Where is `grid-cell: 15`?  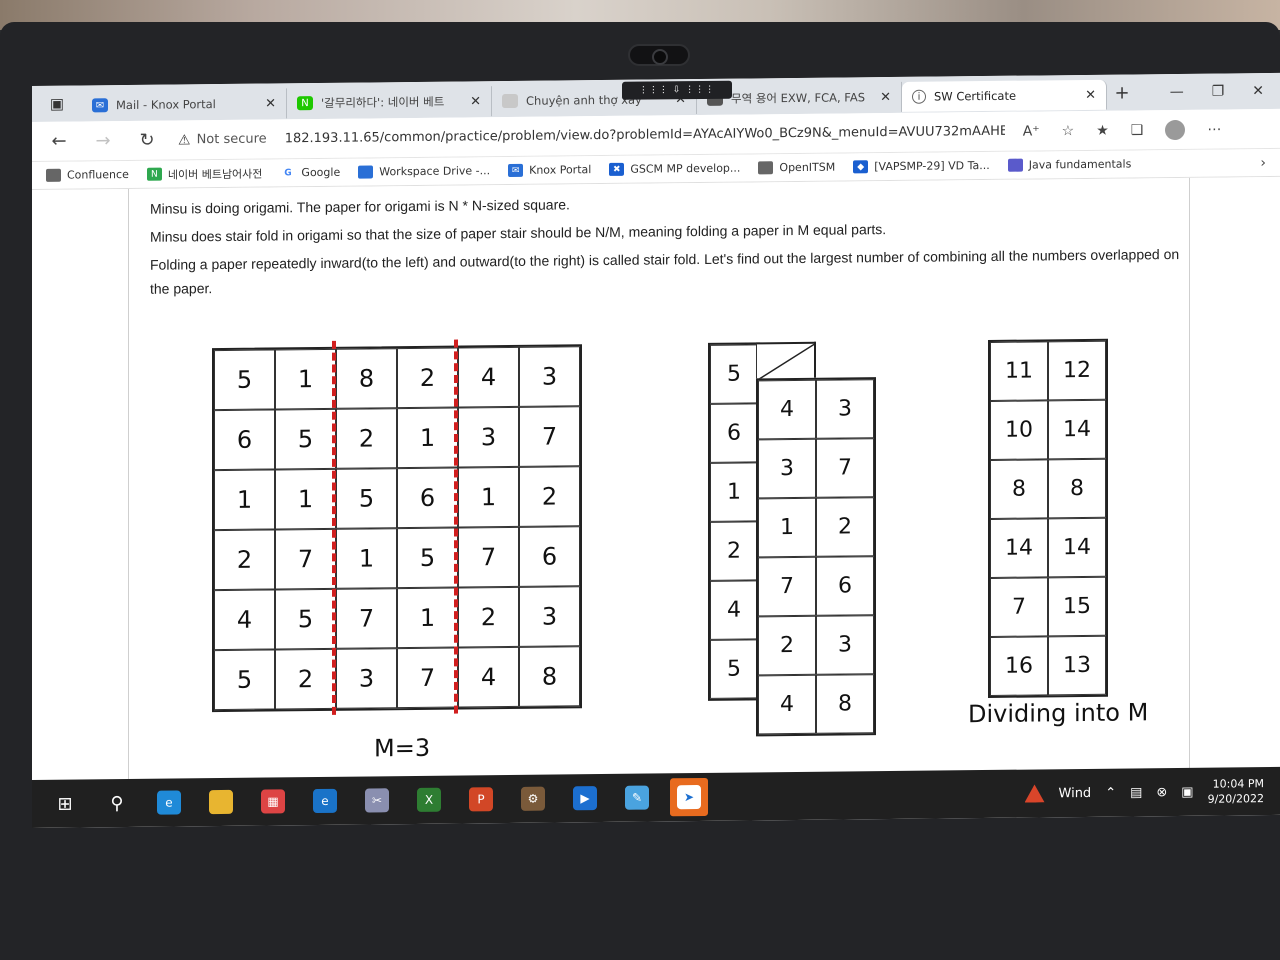 grid-cell: 15 is located at coordinates (1077, 606).